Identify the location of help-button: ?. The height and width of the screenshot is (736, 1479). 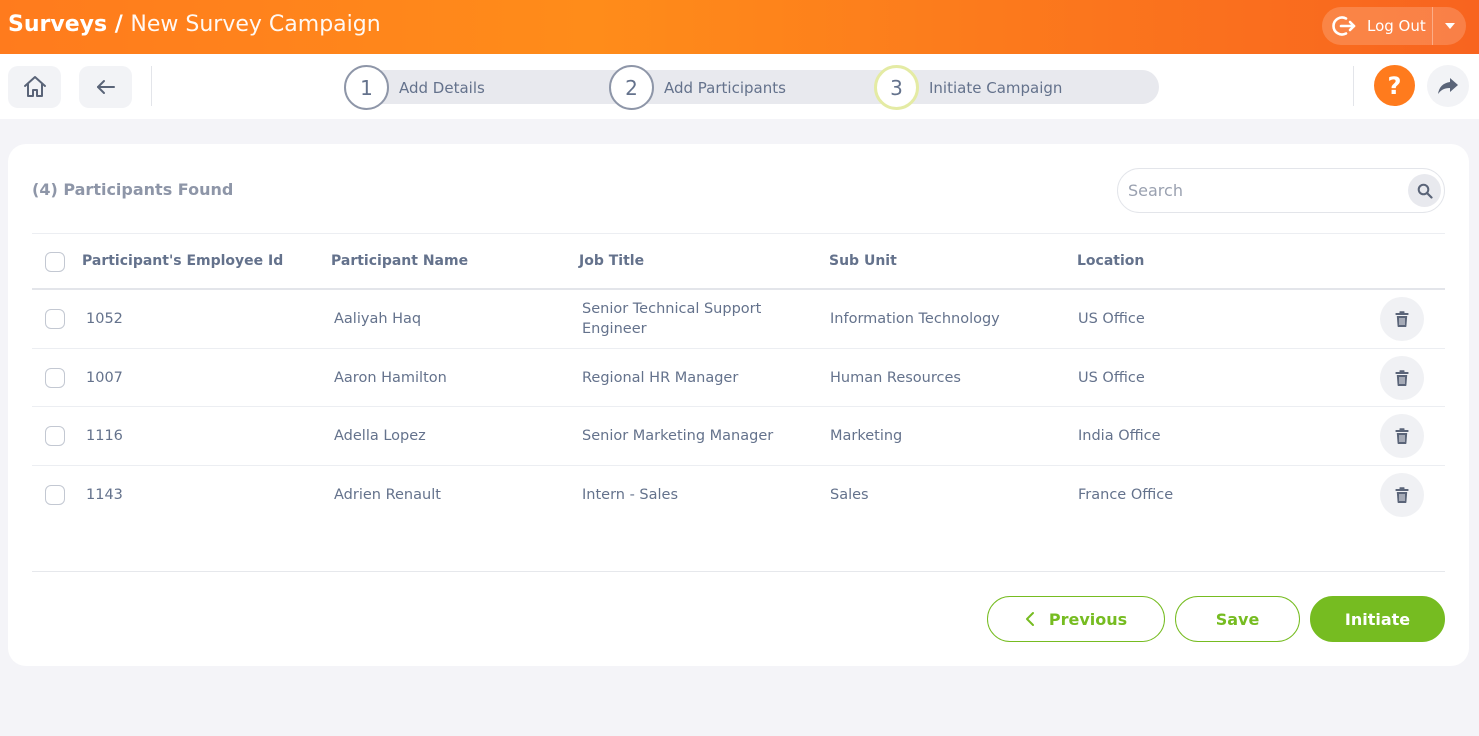
(1394, 85).